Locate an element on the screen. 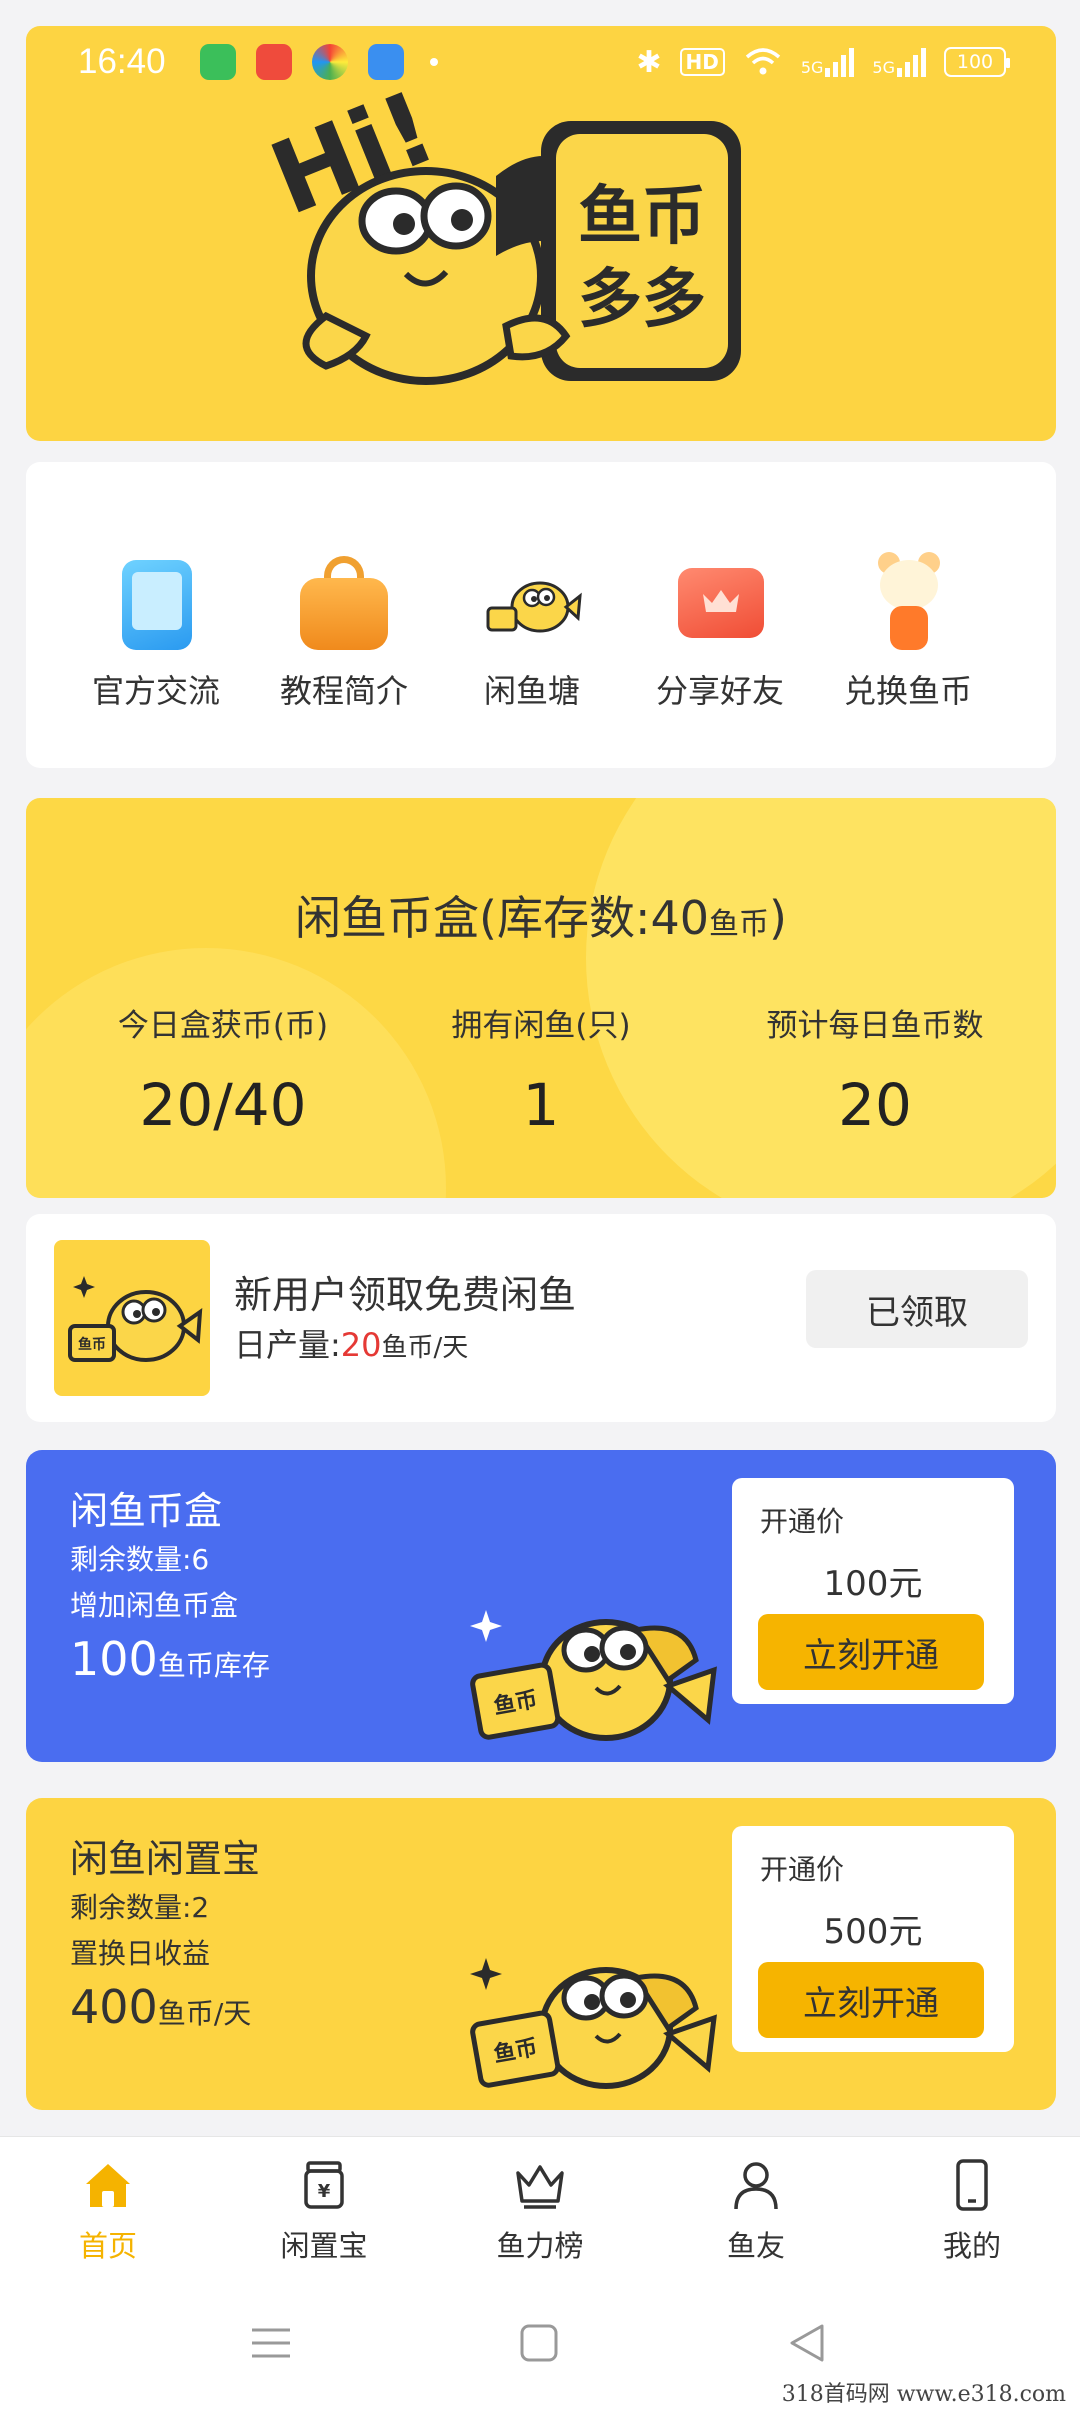 This screenshot has height=2412, width=1080. price-panel: 开通价 100元 立刻开通 is located at coordinates (873, 1591).